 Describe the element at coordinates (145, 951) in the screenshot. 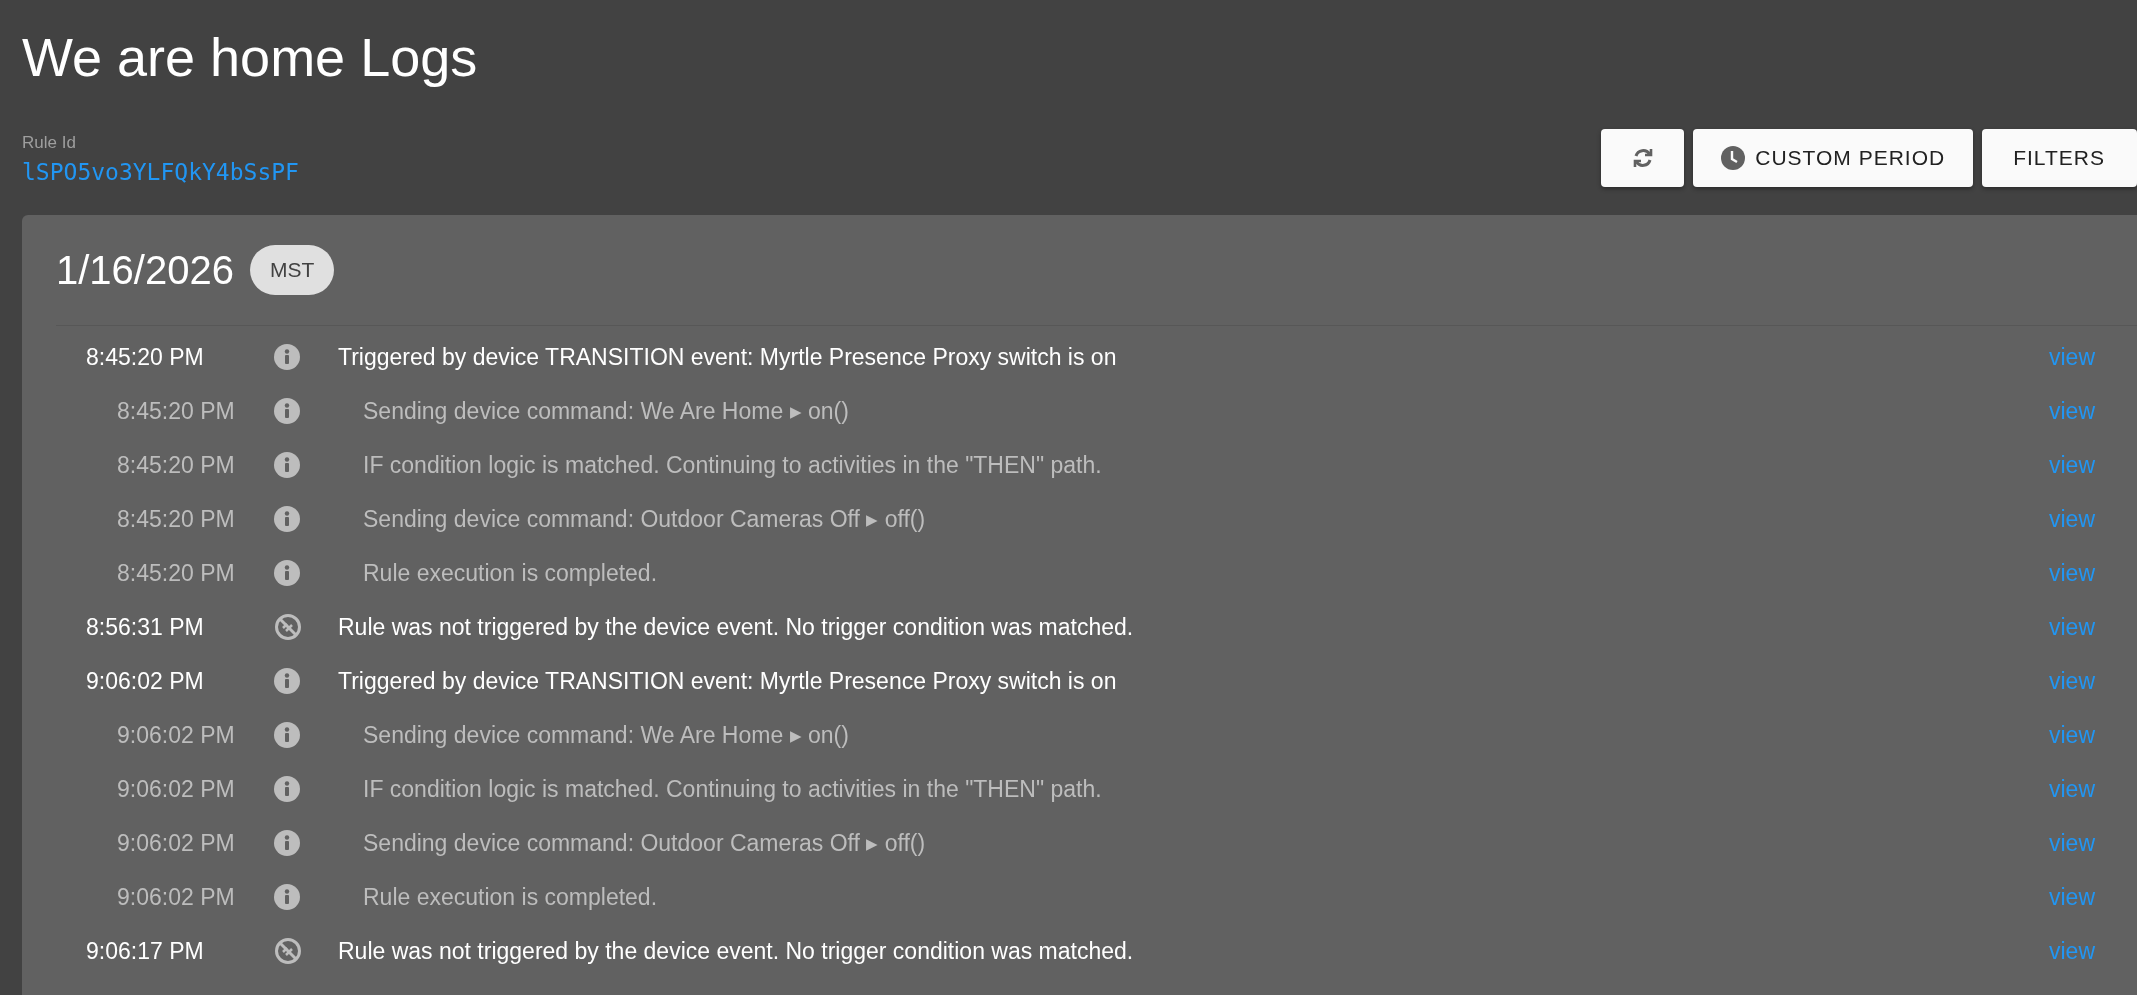

I see `log-time: 9:06:17 PM` at that location.